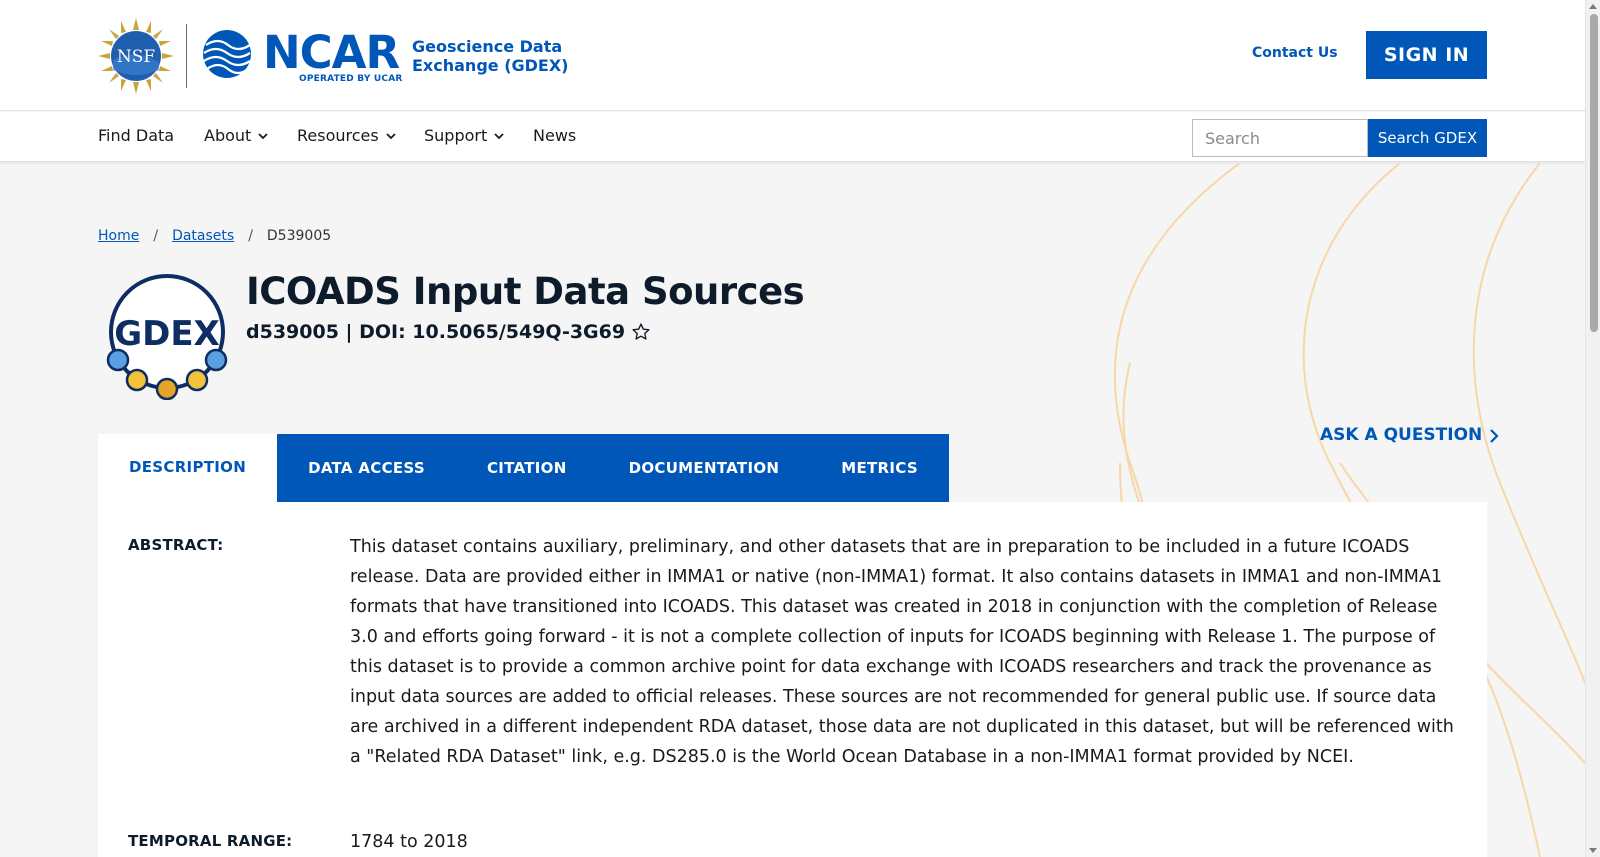 Image resolution: width=1600 pixels, height=857 pixels. What do you see at coordinates (409, 842) in the screenshot?
I see `temporal-range-value: 1784 to 2018` at bounding box center [409, 842].